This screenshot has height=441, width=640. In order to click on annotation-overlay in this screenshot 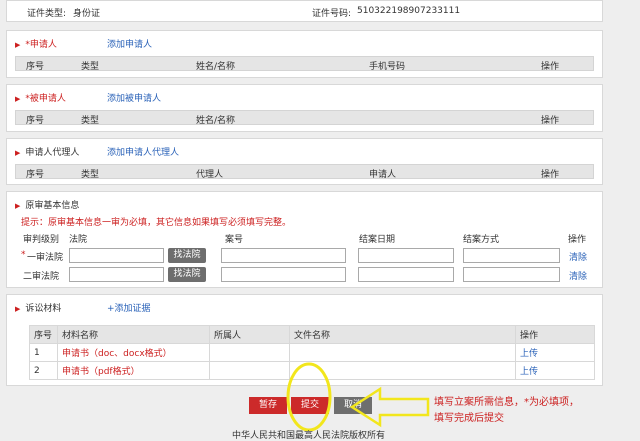, I will do `click(358, 397)`.